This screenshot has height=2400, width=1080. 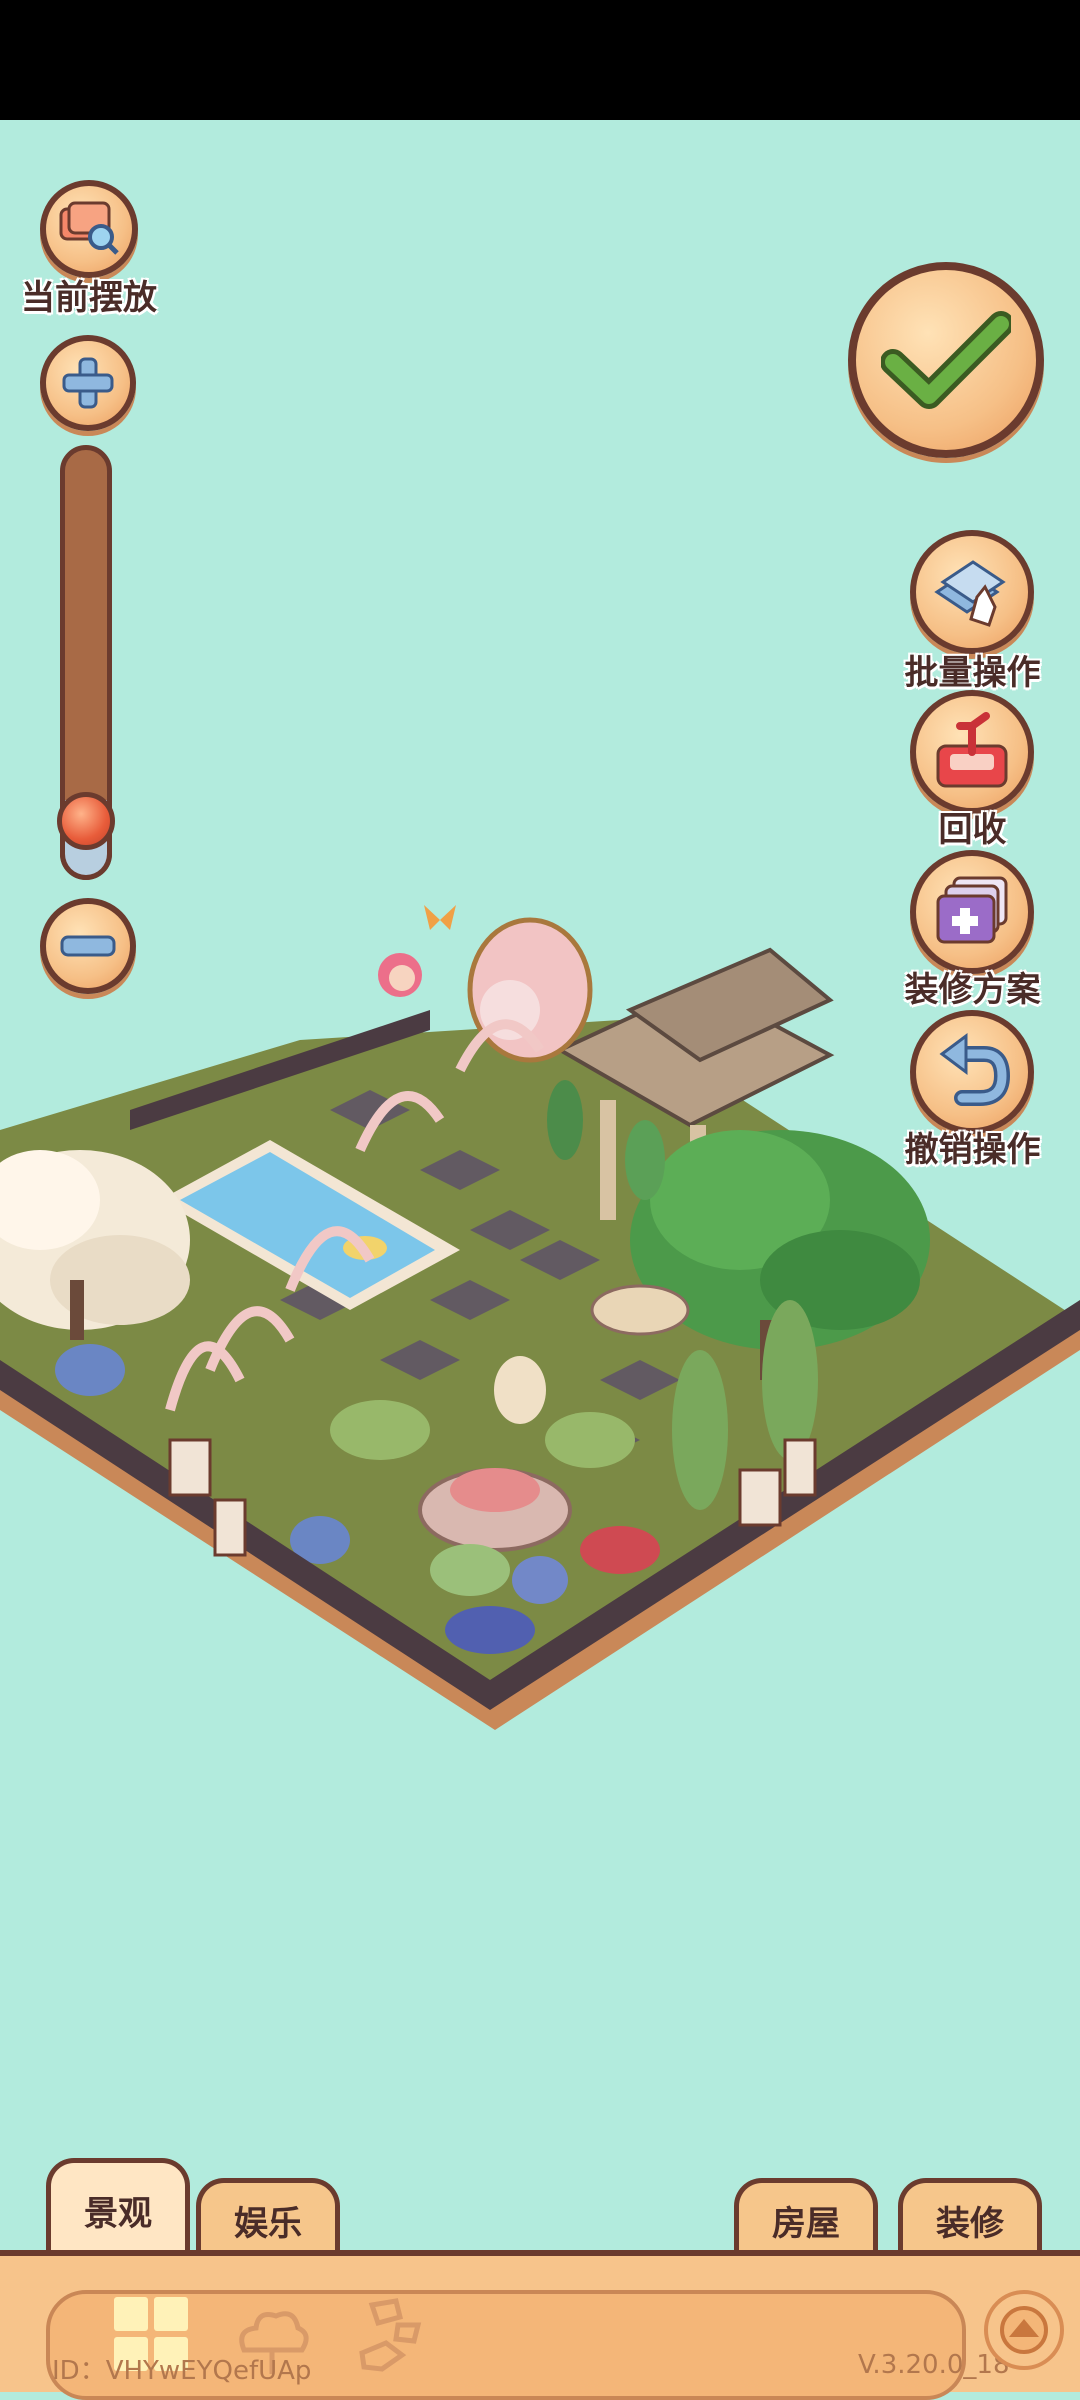 What do you see at coordinates (86, 821) in the screenshot?
I see `zoom-slider-knob` at bounding box center [86, 821].